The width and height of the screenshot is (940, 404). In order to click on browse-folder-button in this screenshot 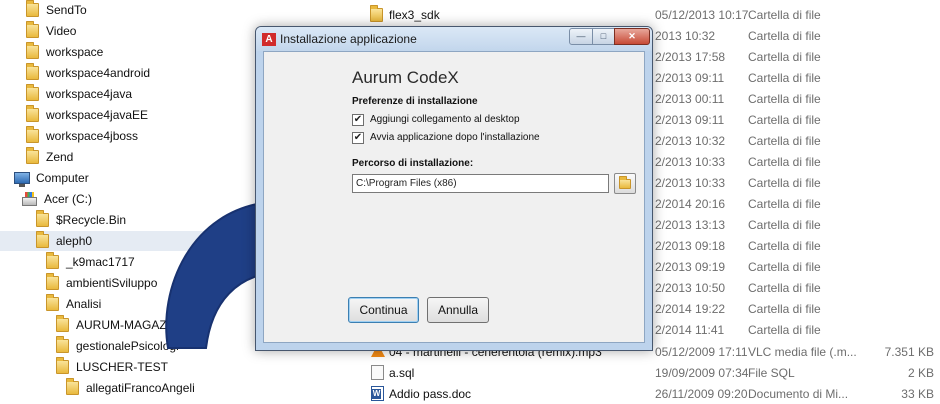, I will do `click(625, 183)`.